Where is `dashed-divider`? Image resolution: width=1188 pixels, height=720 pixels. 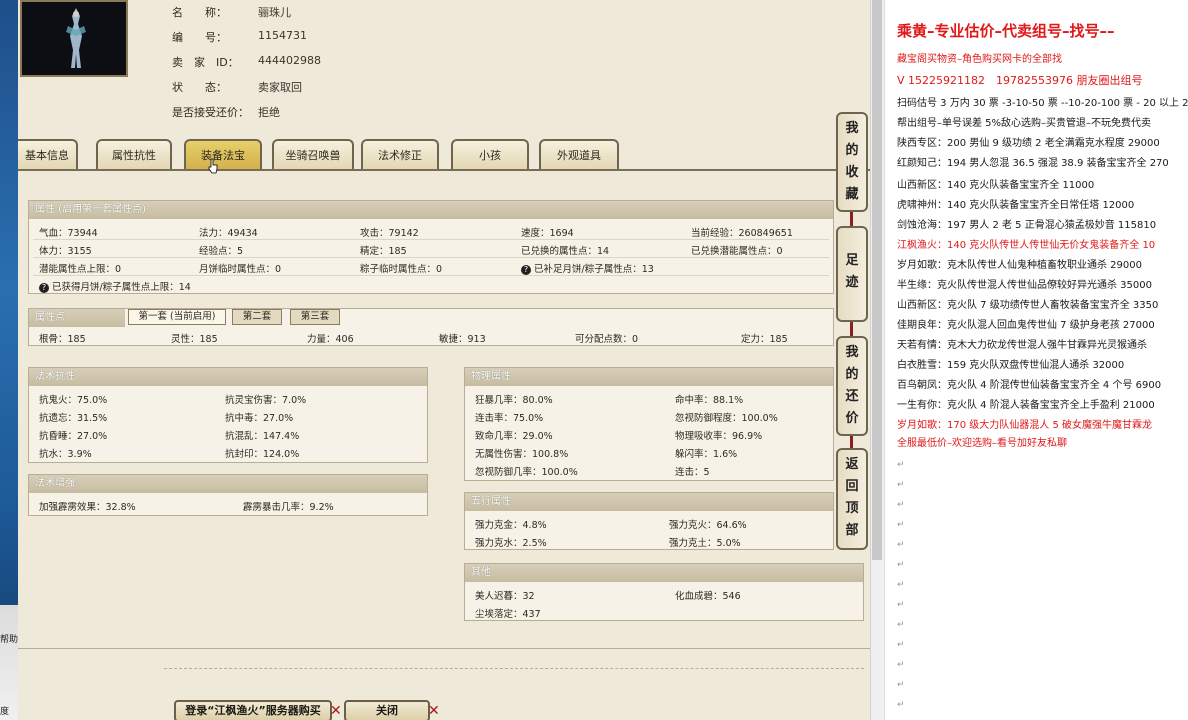
dashed-divider is located at coordinates (514, 668).